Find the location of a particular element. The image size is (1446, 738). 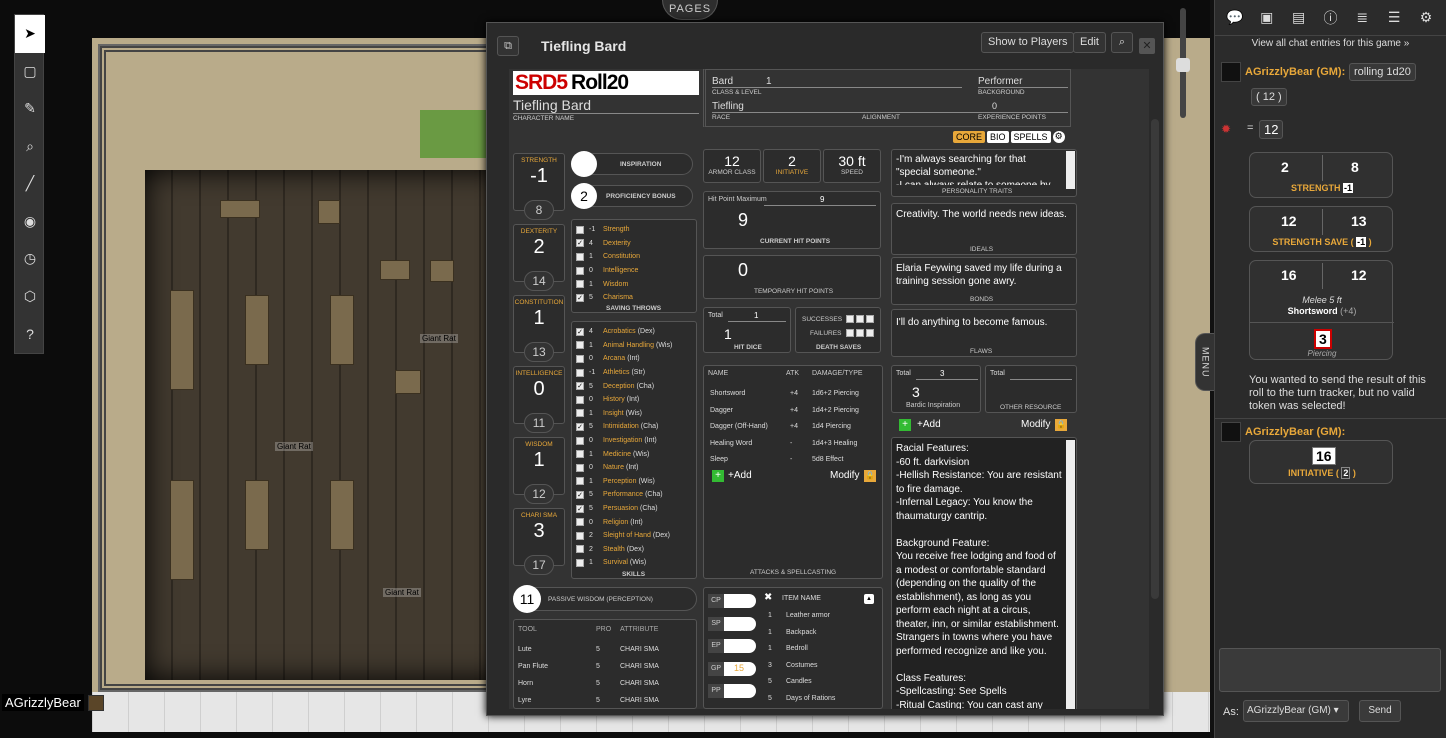

send-button: Send is located at coordinates (1380, 711).